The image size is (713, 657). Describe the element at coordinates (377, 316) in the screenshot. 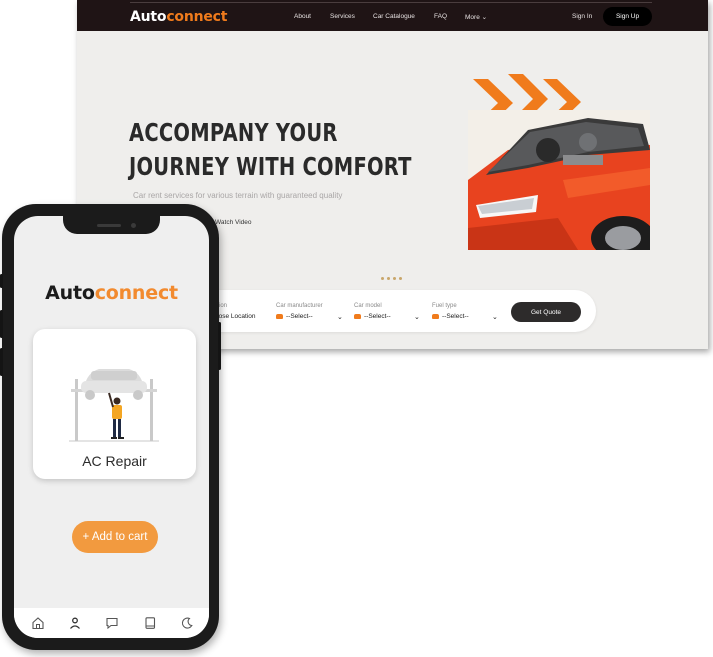

I see `model-value: --Select--` at that location.